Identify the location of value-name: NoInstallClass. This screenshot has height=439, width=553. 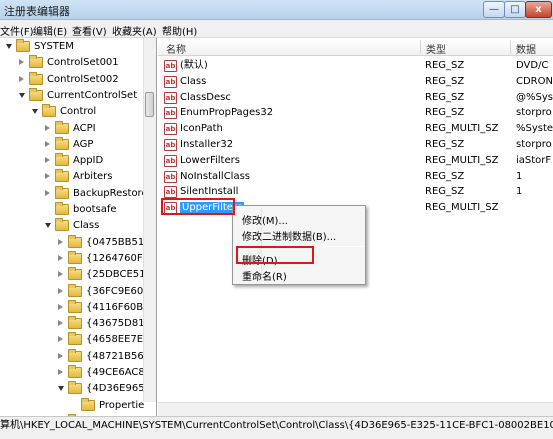
(215, 176).